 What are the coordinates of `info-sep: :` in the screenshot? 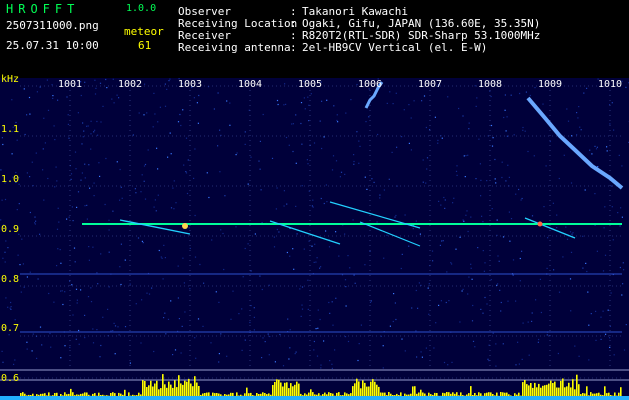 It's located at (293, 47).